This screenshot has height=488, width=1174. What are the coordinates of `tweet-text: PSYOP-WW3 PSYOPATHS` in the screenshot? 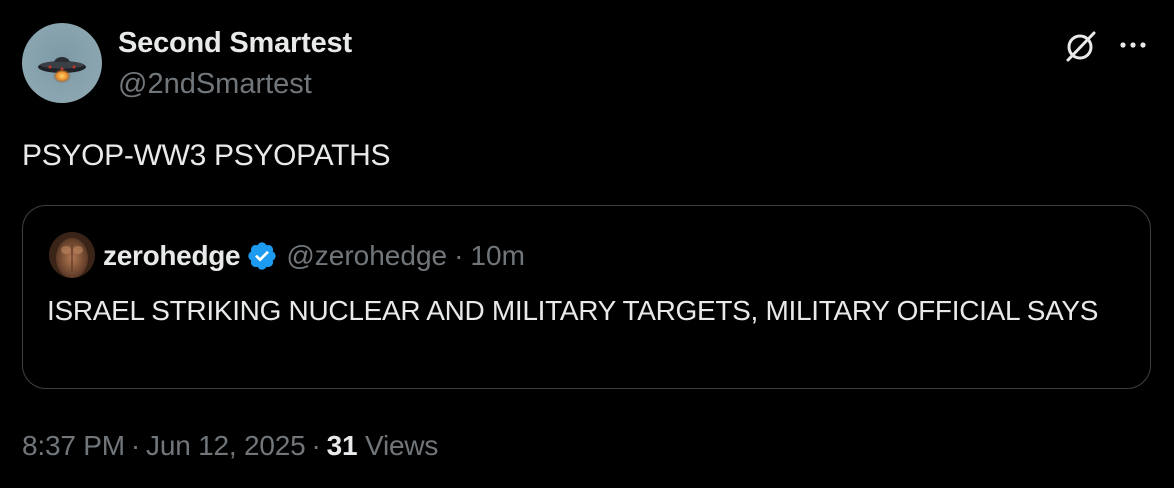 It's located at (206, 155).